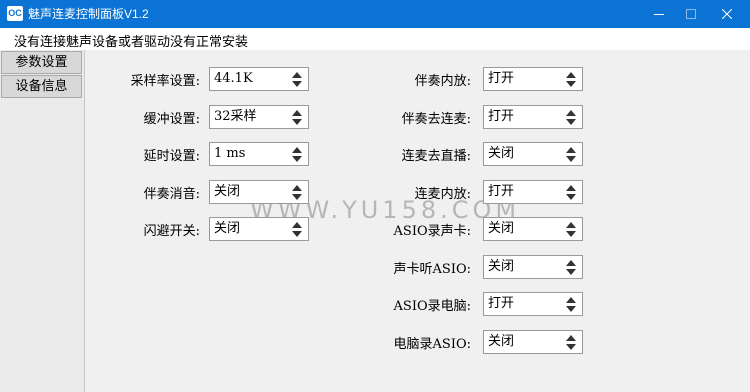 Image resolution: width=750 pixels, height=392 pixels. Describe the element at coordinates (501, 228) in the screenshot. I see `right-setting-select-value-4: 关闭` at that location.